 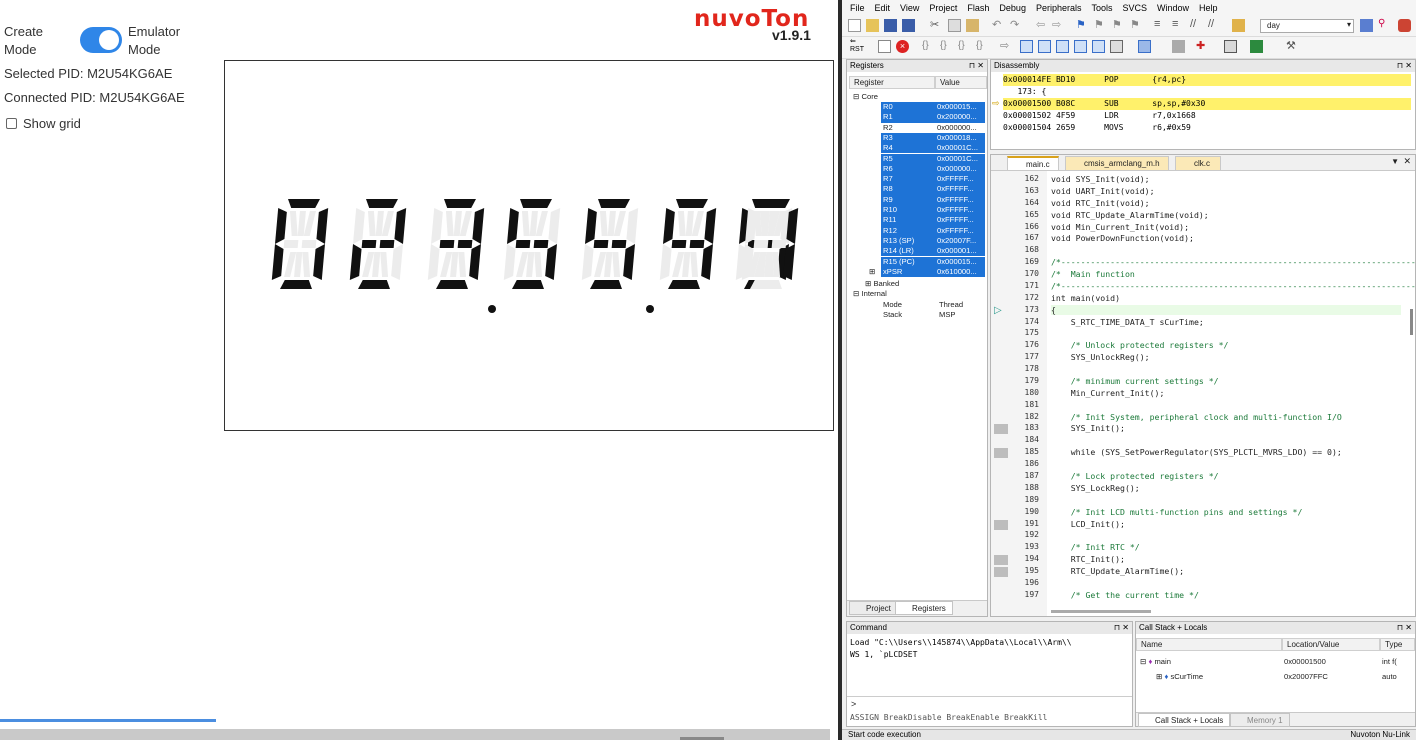 I want to click on uncomment-icon: //, so click(x=1214, y=24).